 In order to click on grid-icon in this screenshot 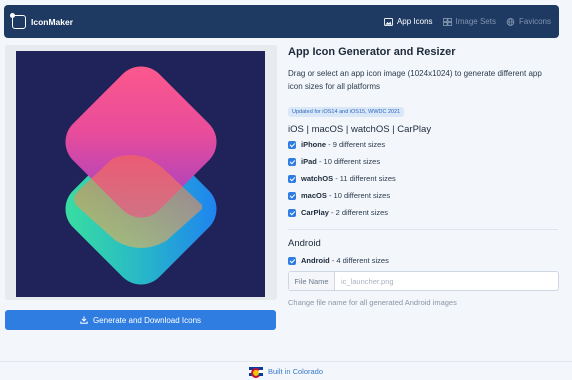, I will do `click(447, 21)`.